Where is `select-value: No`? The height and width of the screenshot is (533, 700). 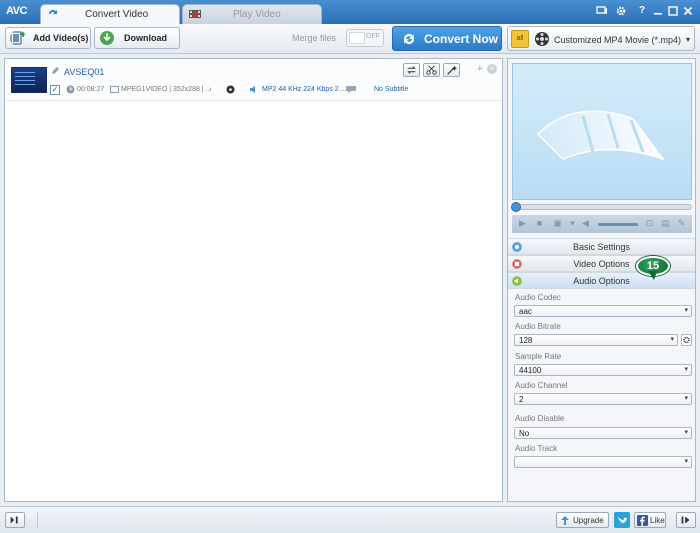
select-value: No is located at coordinates (524, 433).